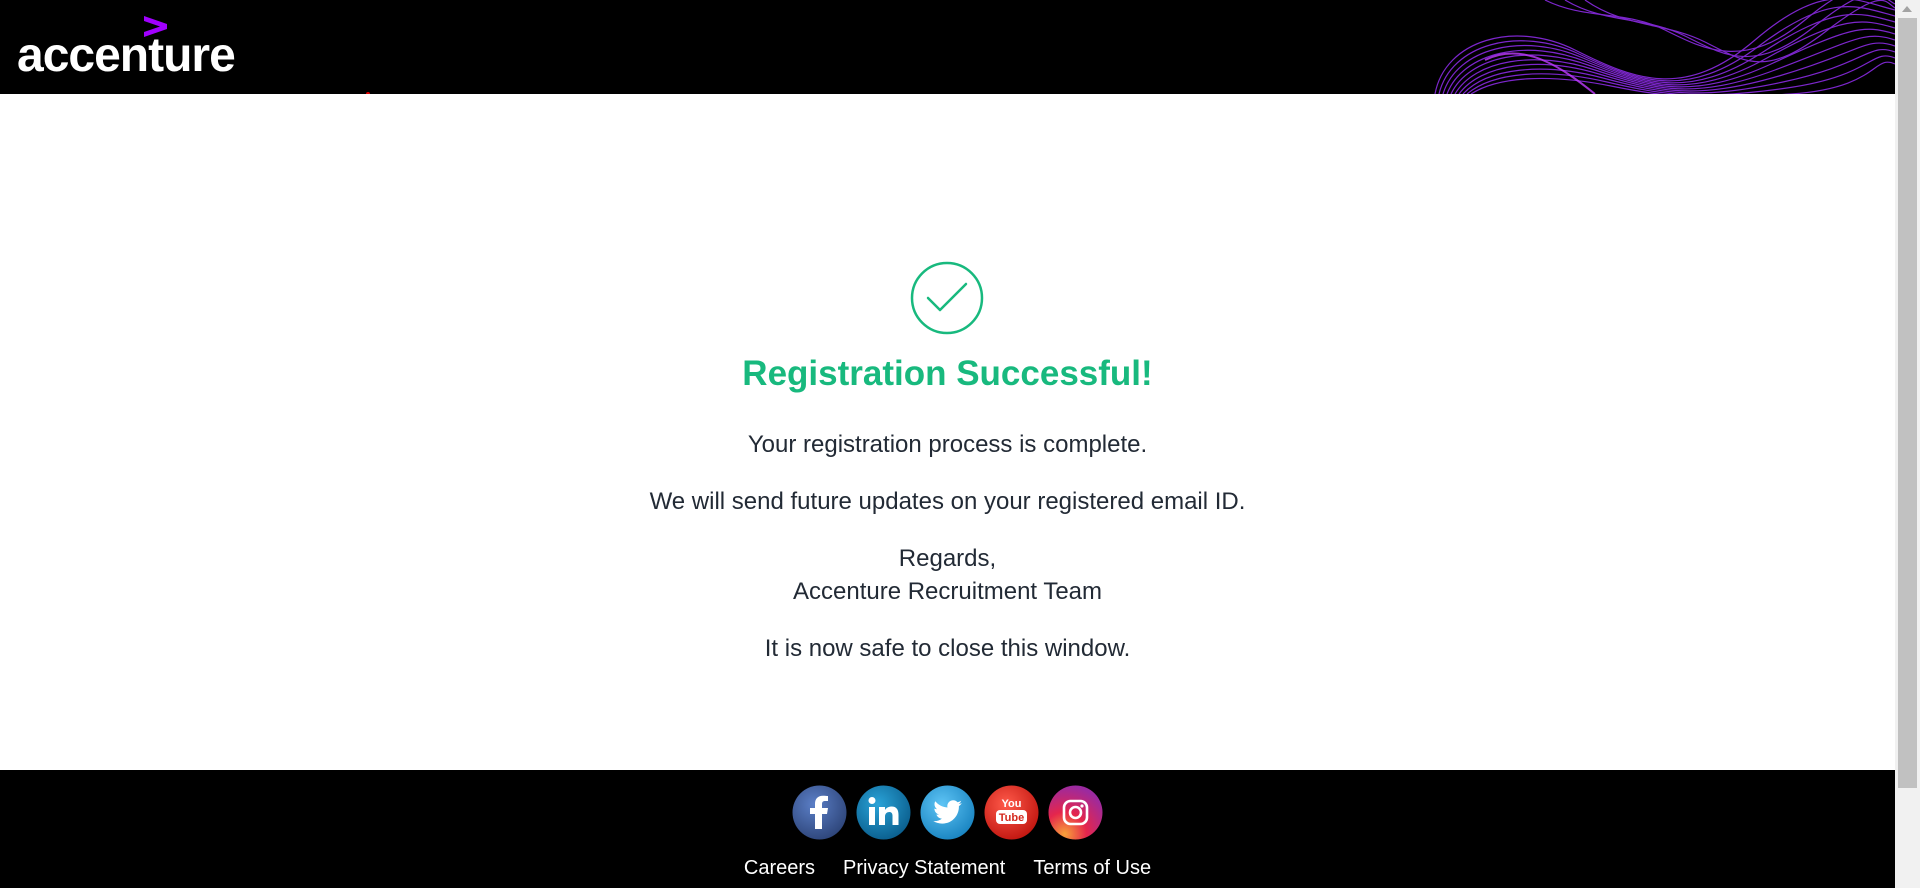 The height and width of the screenshot is (888, 1920). I want to click on regards-text: Regards,, so click(947, 558).